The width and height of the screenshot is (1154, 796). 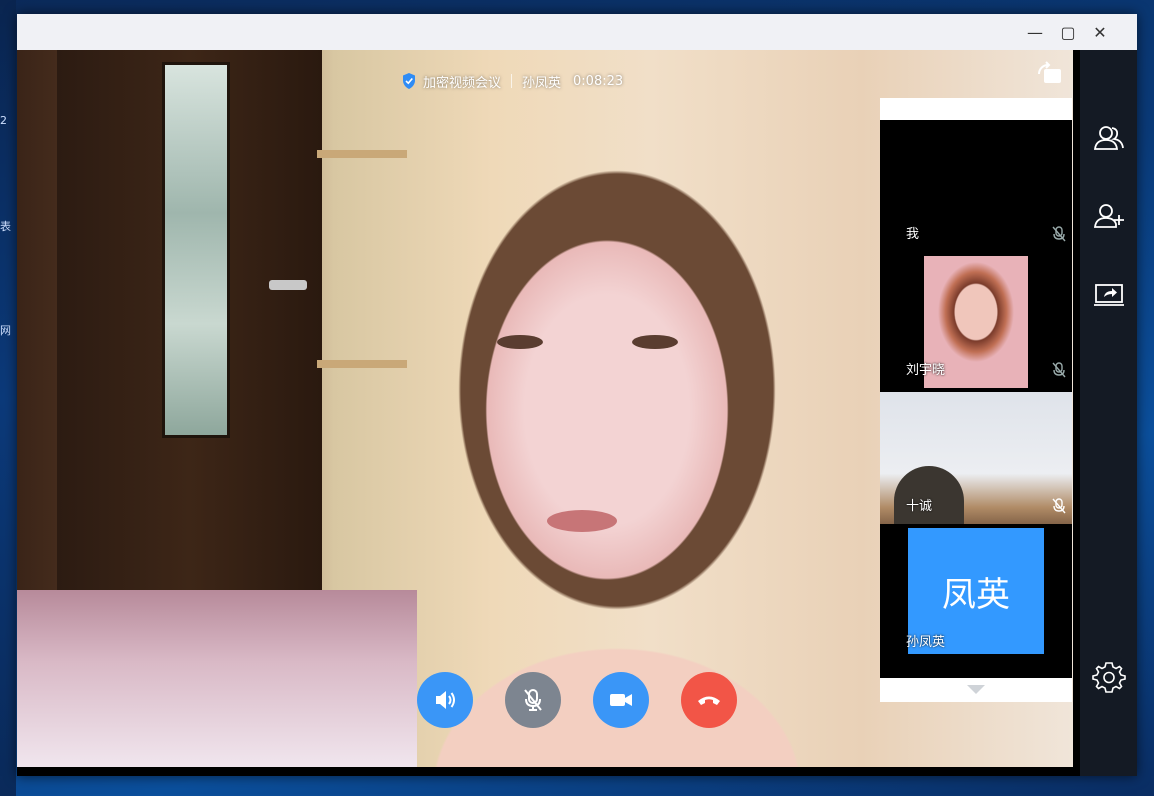 I want to click on minimize-button: —, so click(x=1035, y=32).